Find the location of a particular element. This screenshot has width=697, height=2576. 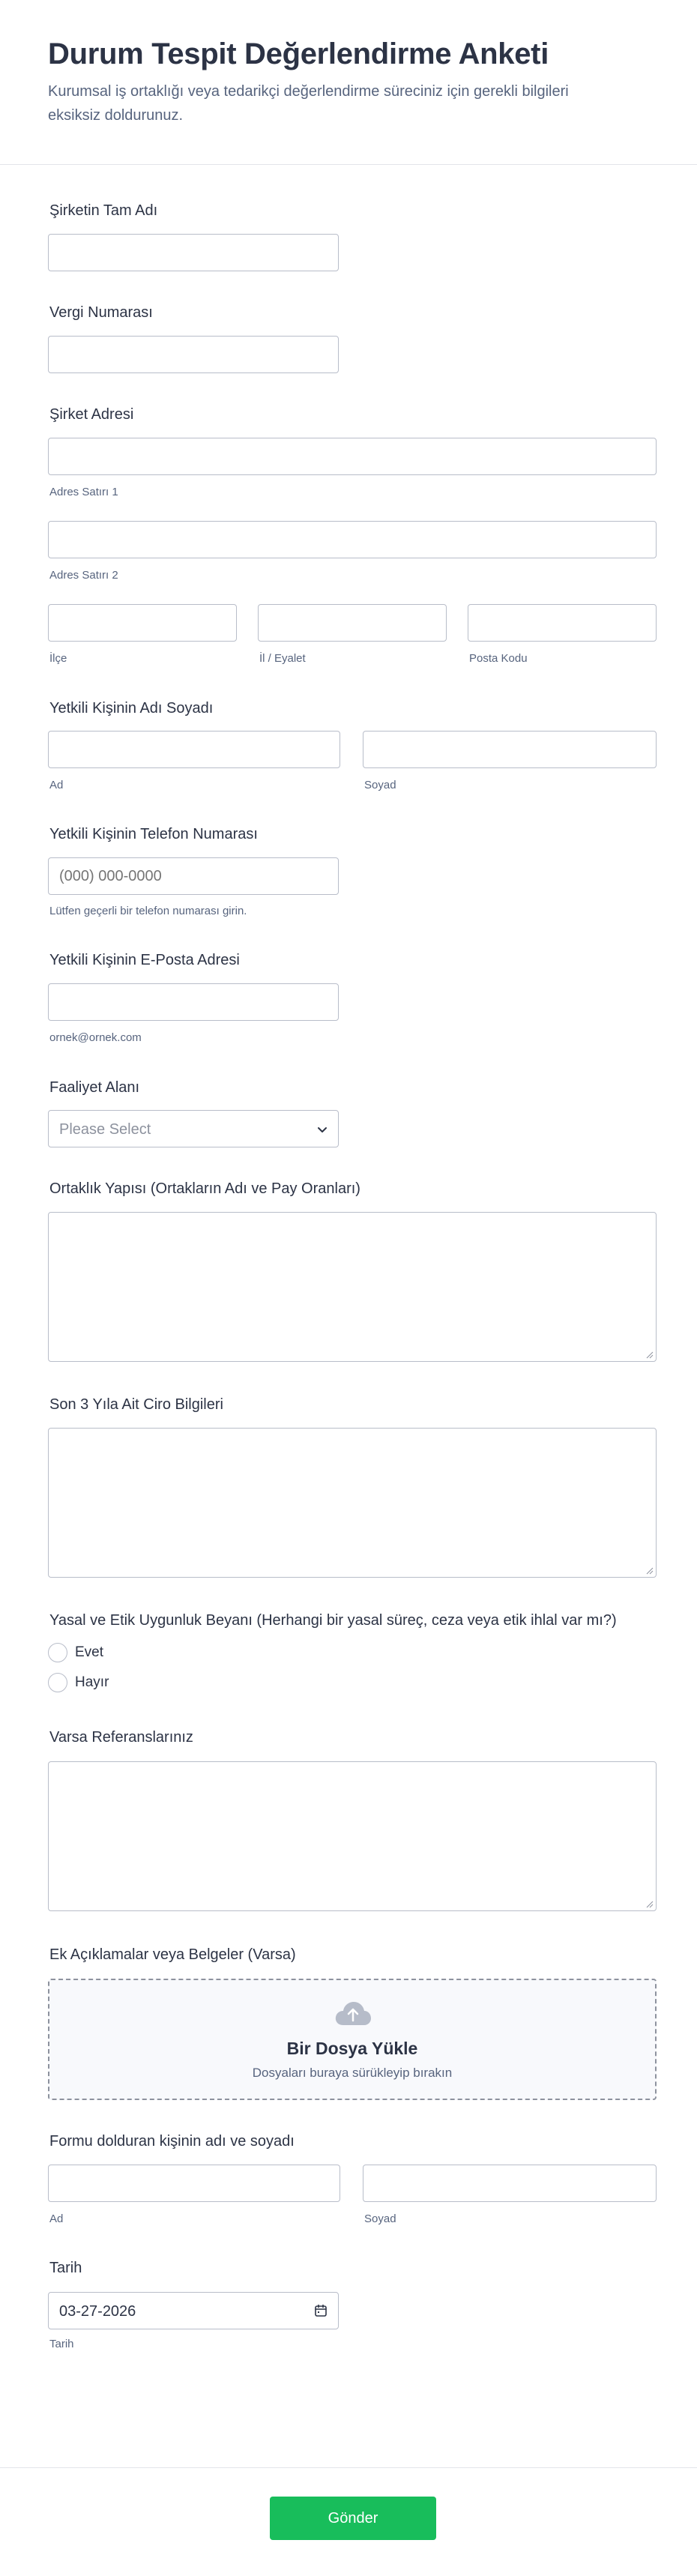

address-line2-sublabel: Adres Satırı 2 is located at coordinates (83, 576).